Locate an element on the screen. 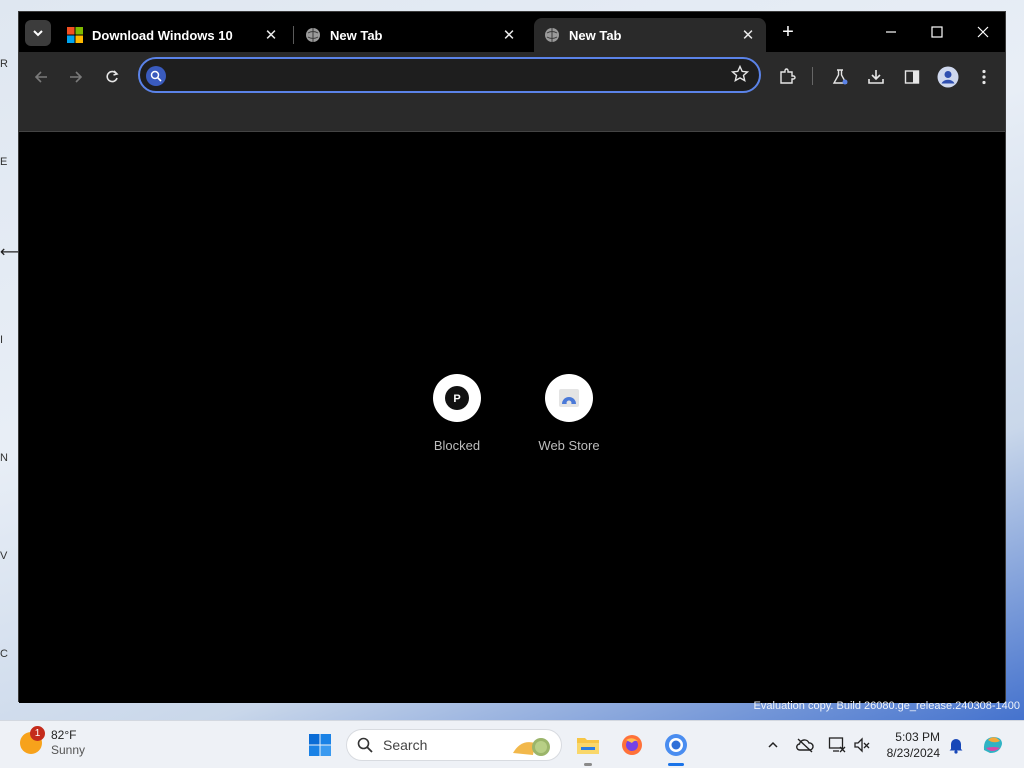  chevron-up-icon is located at coordinates (773, 744).